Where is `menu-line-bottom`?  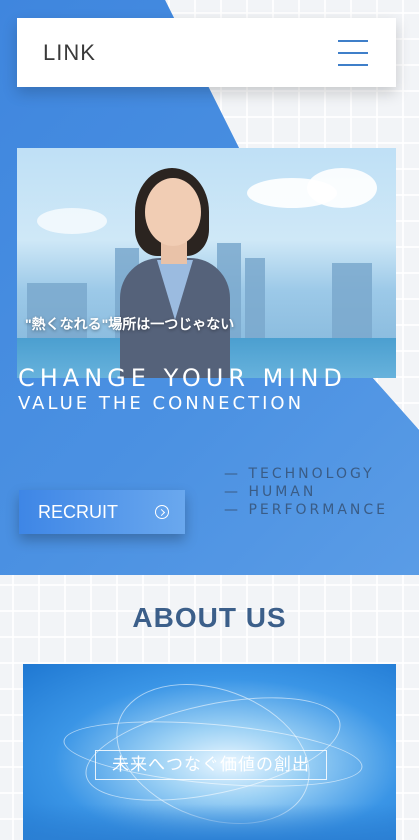
menu-line-bottom is located at coordinates (353, 64).